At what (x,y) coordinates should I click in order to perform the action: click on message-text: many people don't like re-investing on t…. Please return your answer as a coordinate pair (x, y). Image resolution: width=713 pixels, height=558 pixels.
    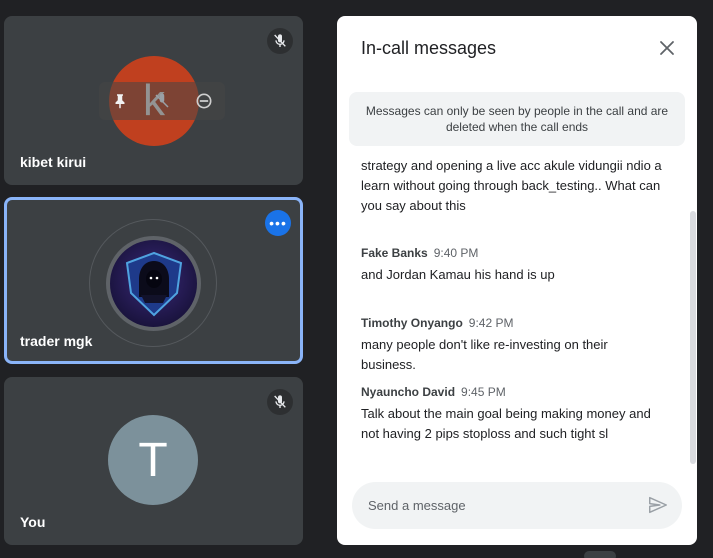
    Looking at the image, I should click on (484, 354).